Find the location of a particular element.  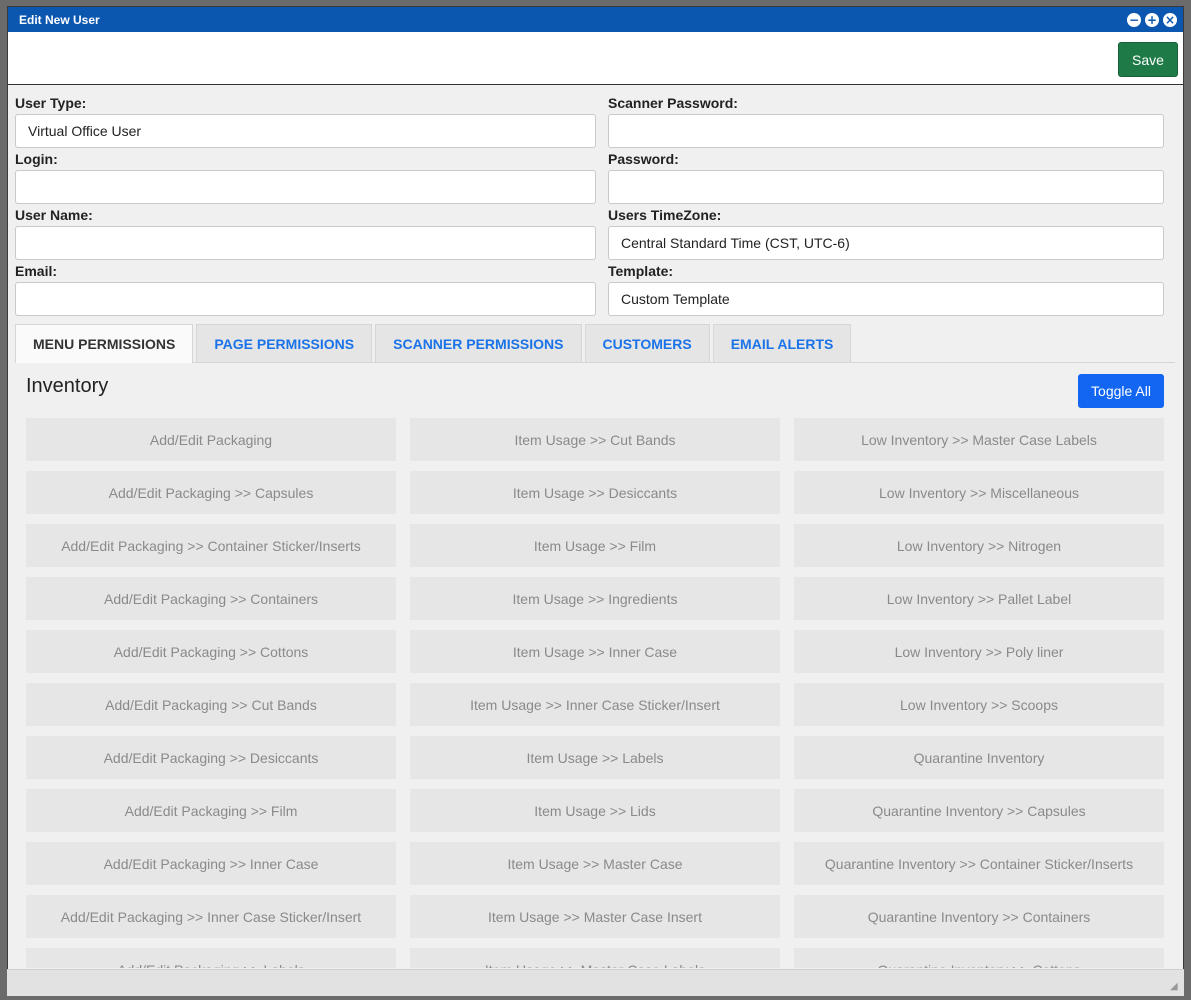

template-select: Custom Template is located at coordinates (886, 299).